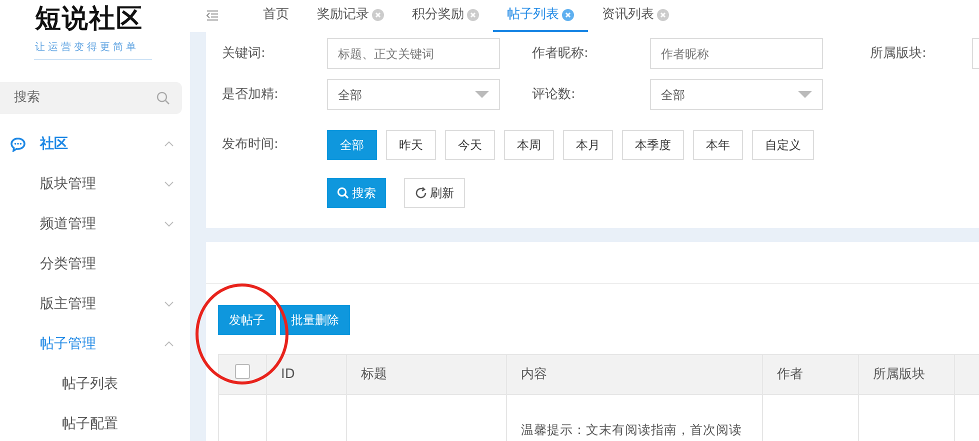 This screenshot has width=979, height=441. I want to click on menu-item: 帖子配置, so click(95, 422).